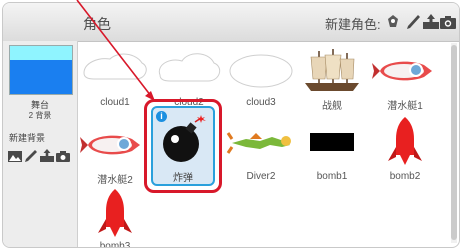  What do you see at coordinates (405, 106) in the screenshot?
I see `sprite-label: 潜水艇1` at bounding box center [405, 106].